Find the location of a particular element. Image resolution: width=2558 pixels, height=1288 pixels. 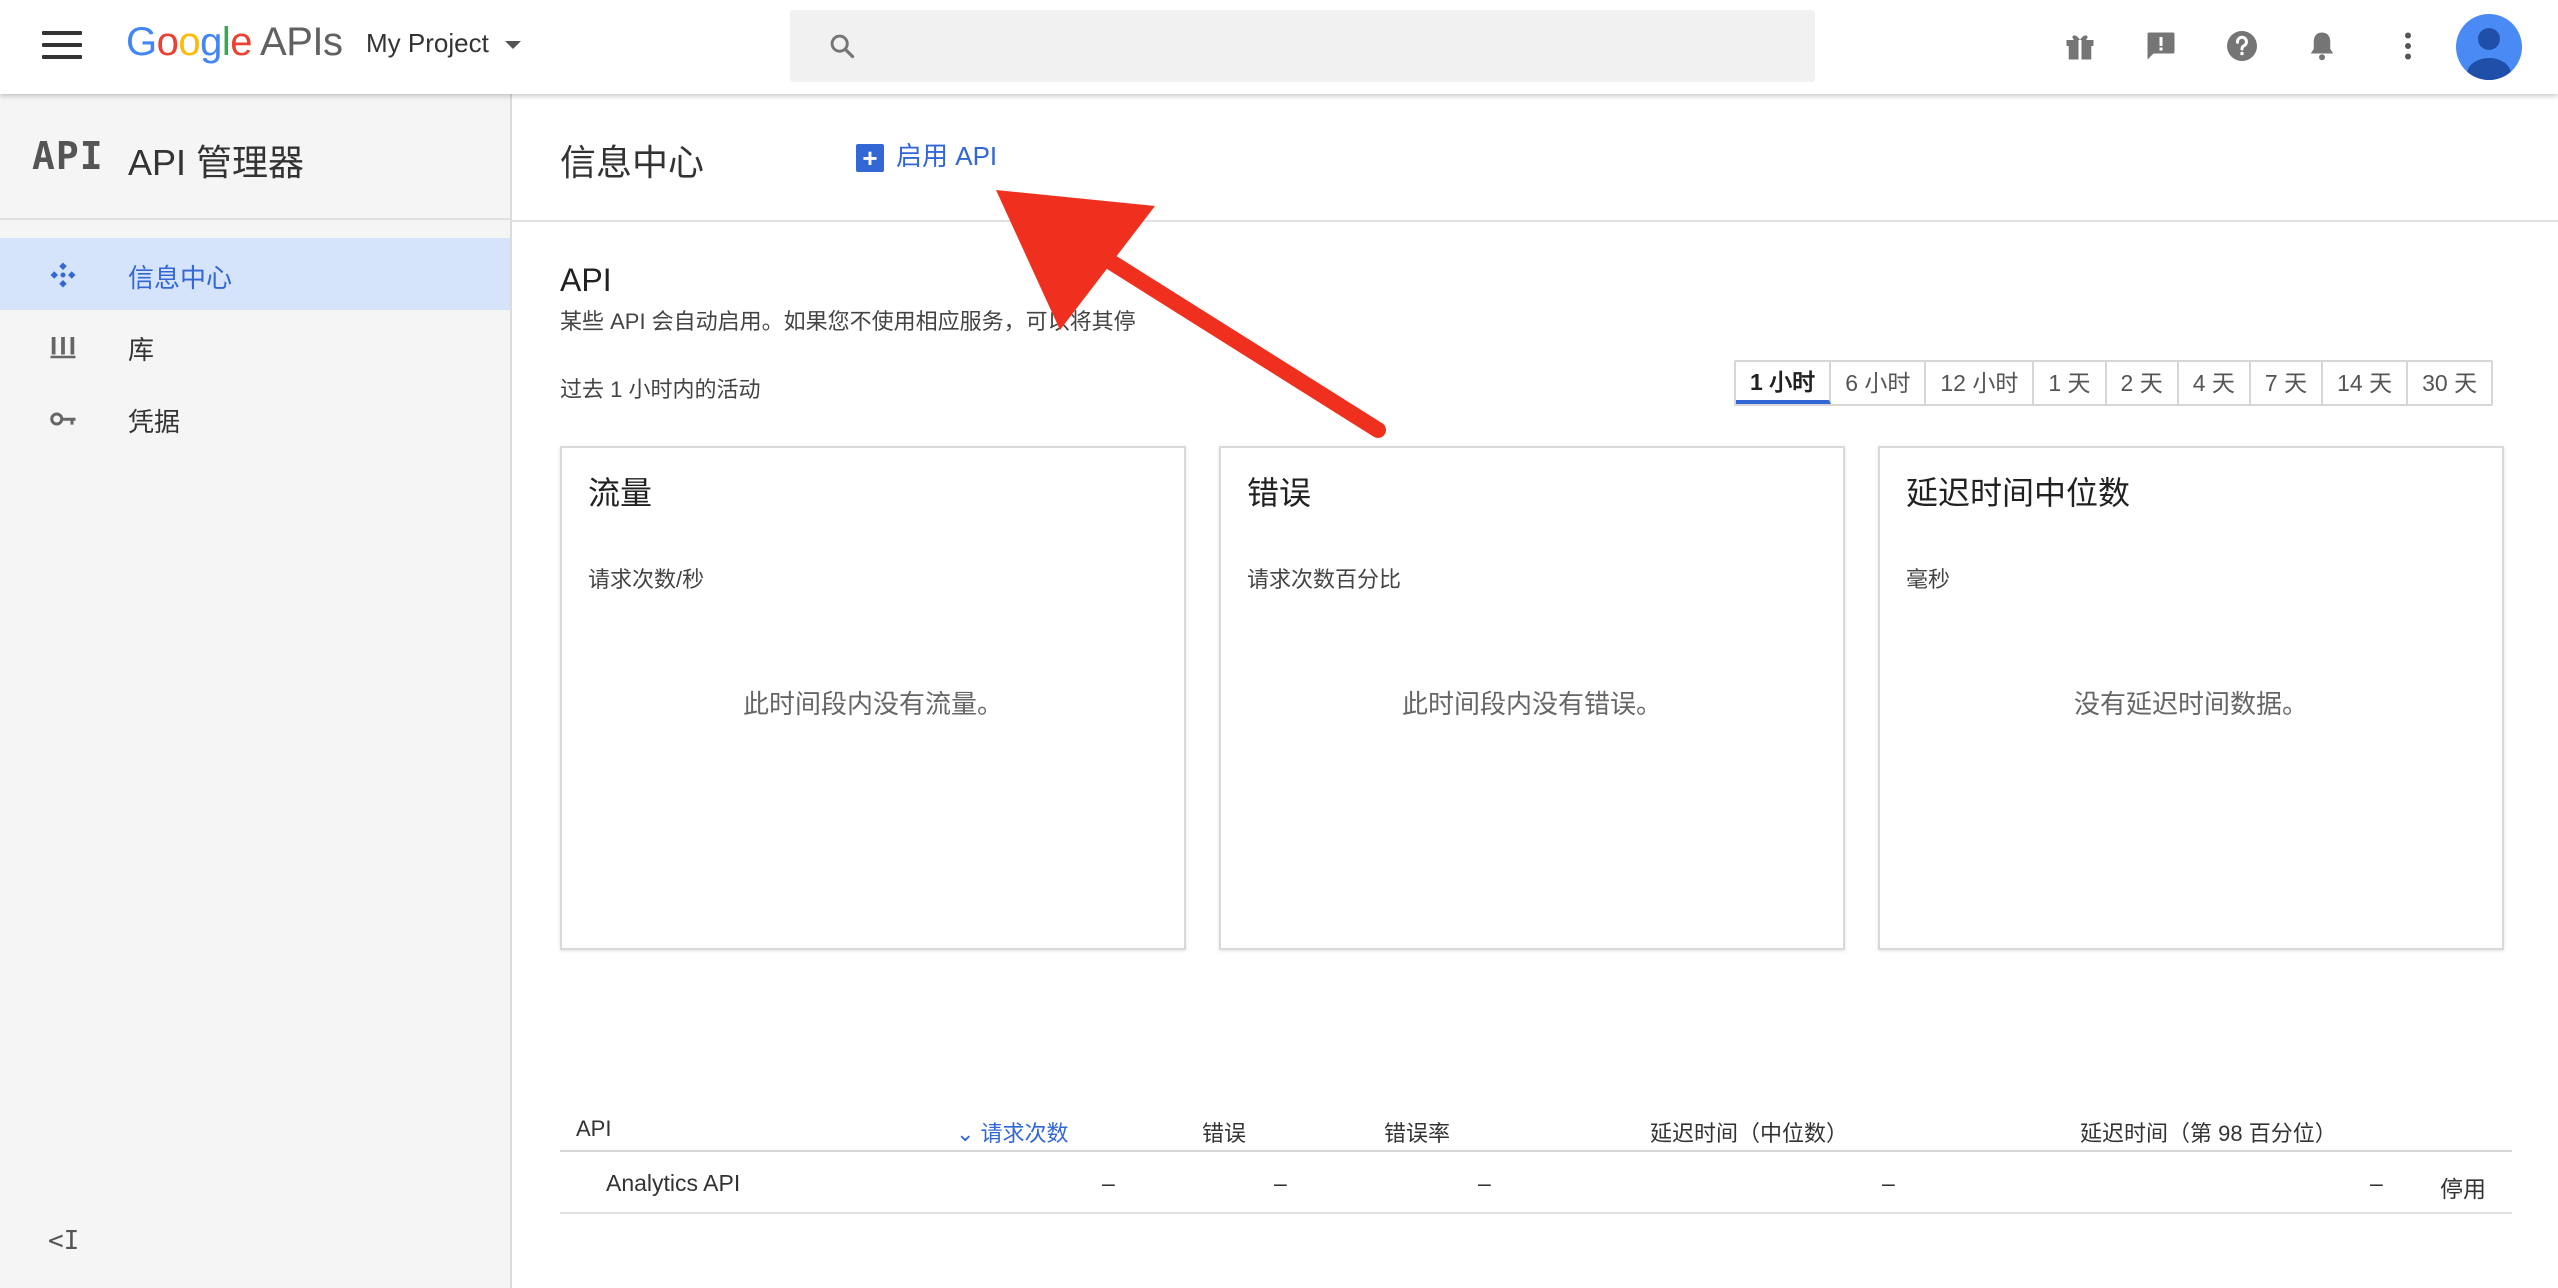

time-range-4d: 4 天 is located at coordinates (2214, 383).